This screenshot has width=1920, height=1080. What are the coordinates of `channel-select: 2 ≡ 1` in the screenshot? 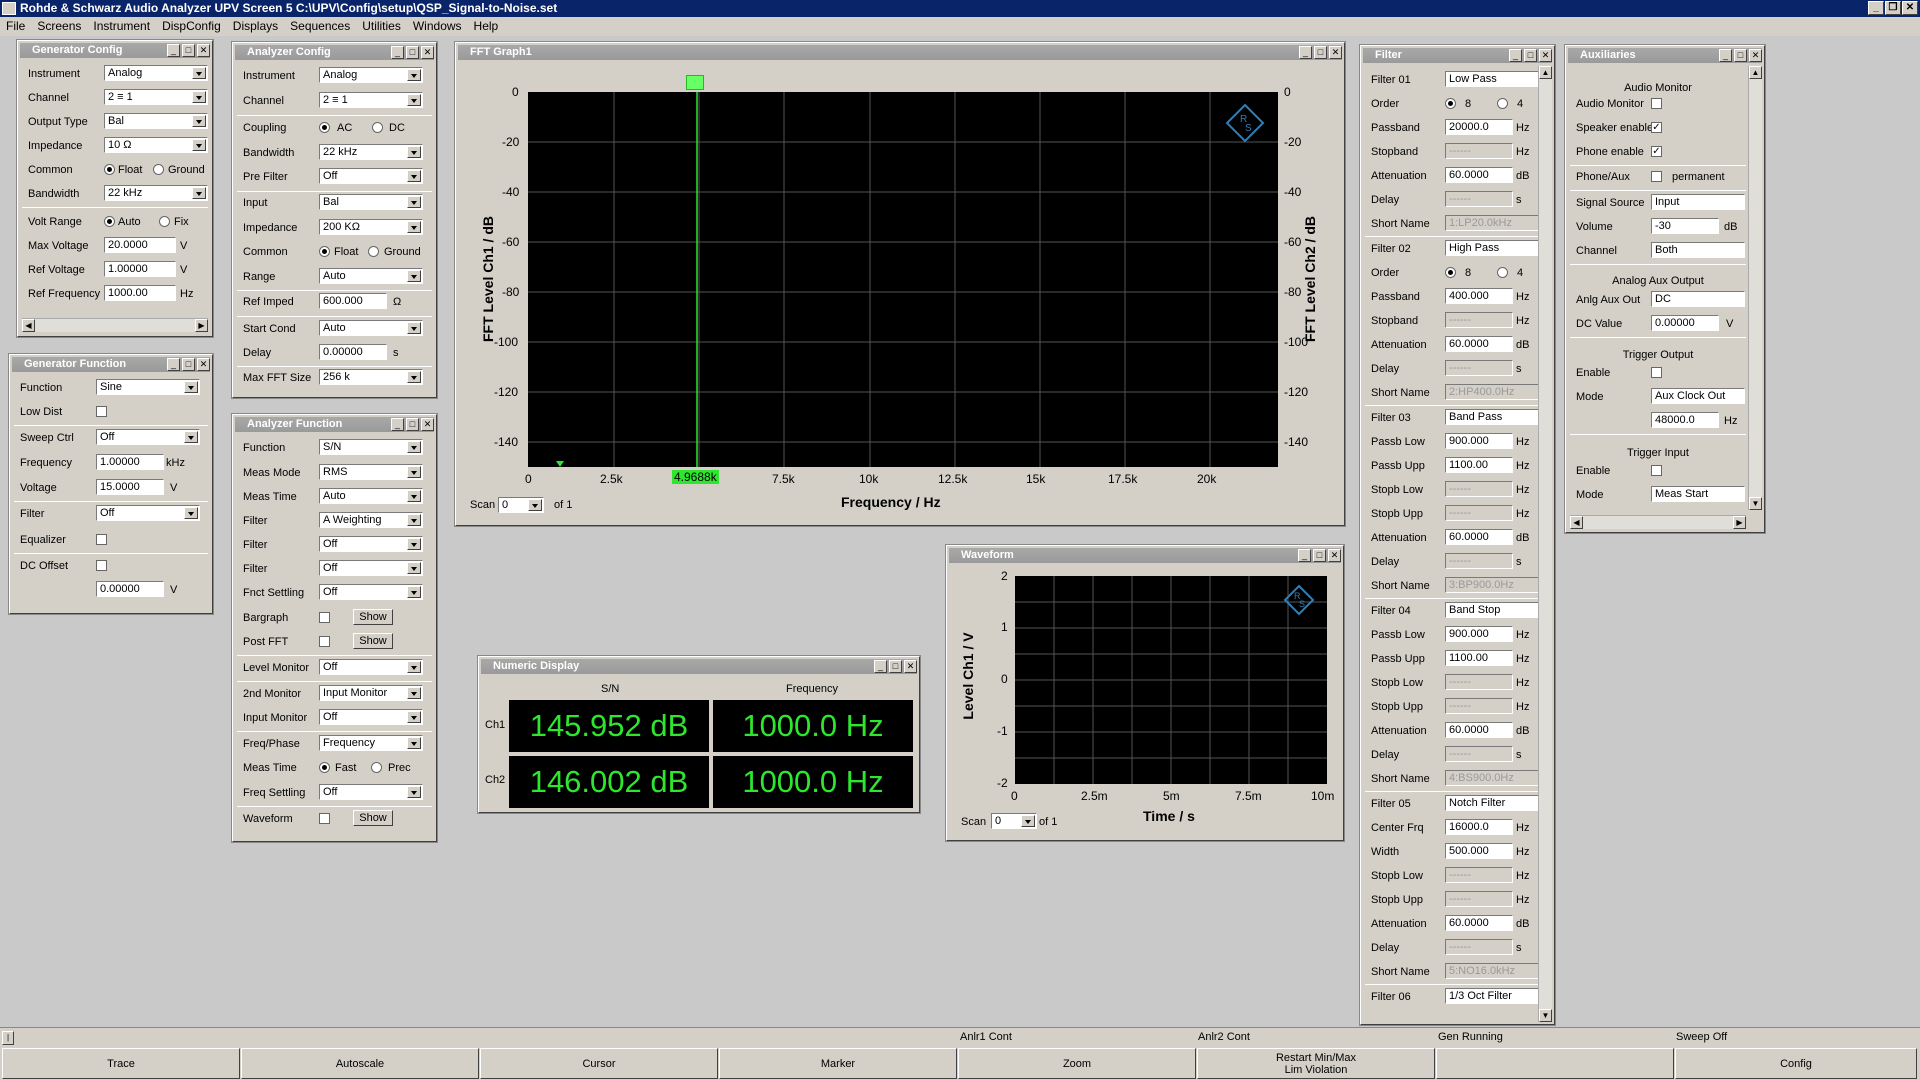 It's located at (156, 97).